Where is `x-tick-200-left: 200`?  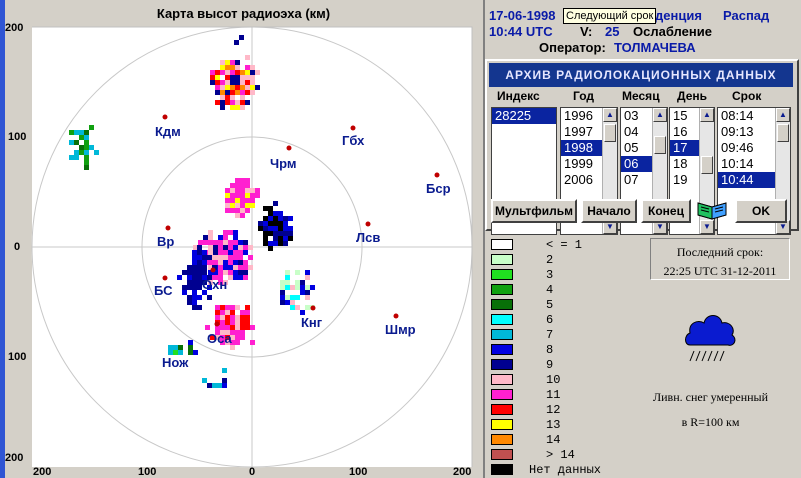
x-tick-200-left: 200 is located at coordinates (42, 472).